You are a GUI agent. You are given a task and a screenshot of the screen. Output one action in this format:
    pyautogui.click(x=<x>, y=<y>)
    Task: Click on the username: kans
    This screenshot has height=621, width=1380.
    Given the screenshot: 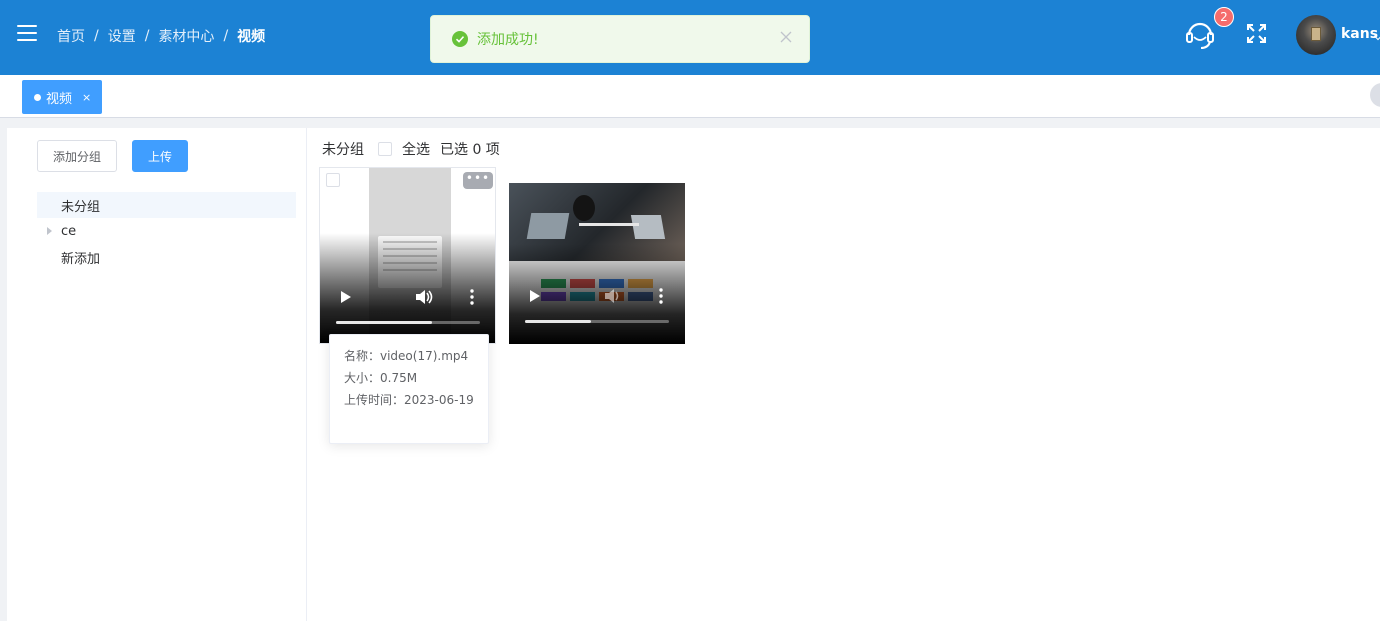 What is the action you would take?
    pyautogui.click(x=1359, y=34)
    